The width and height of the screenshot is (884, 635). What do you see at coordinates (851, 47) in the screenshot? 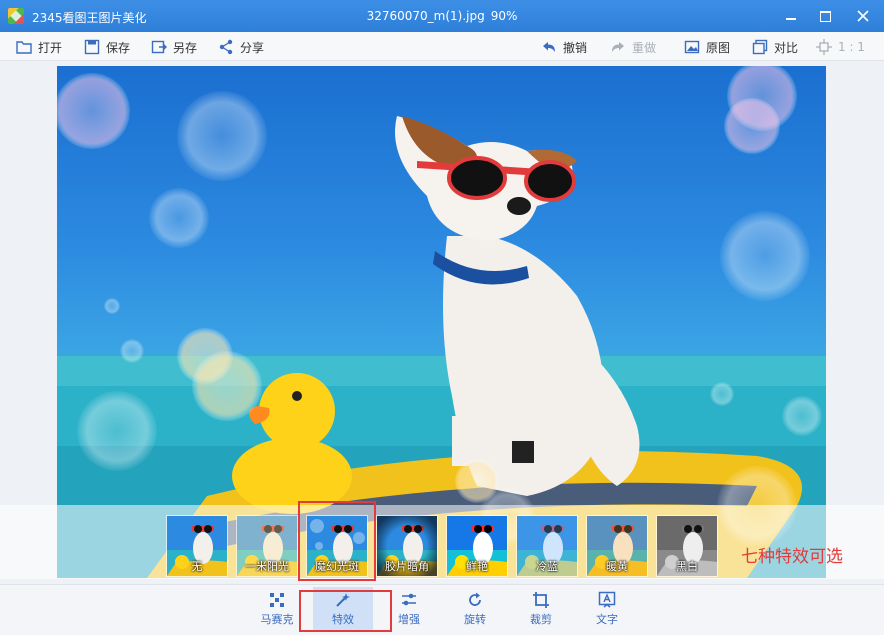
I see `ratio-label: 1` at bounding box center [851, 47].